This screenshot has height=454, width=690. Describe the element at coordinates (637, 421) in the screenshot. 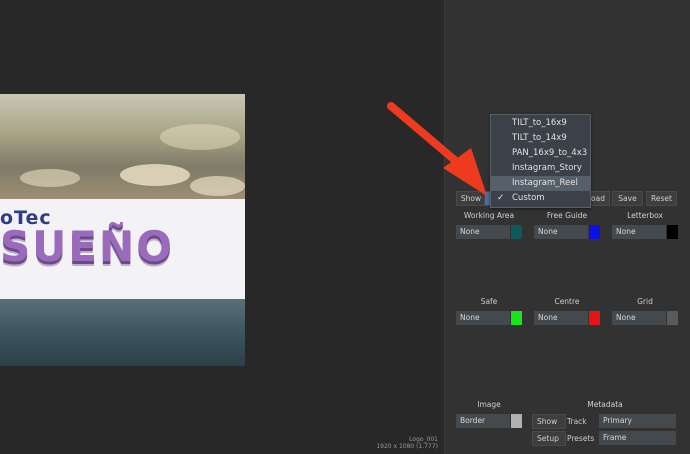

I see `track-select: Primary` at that location.